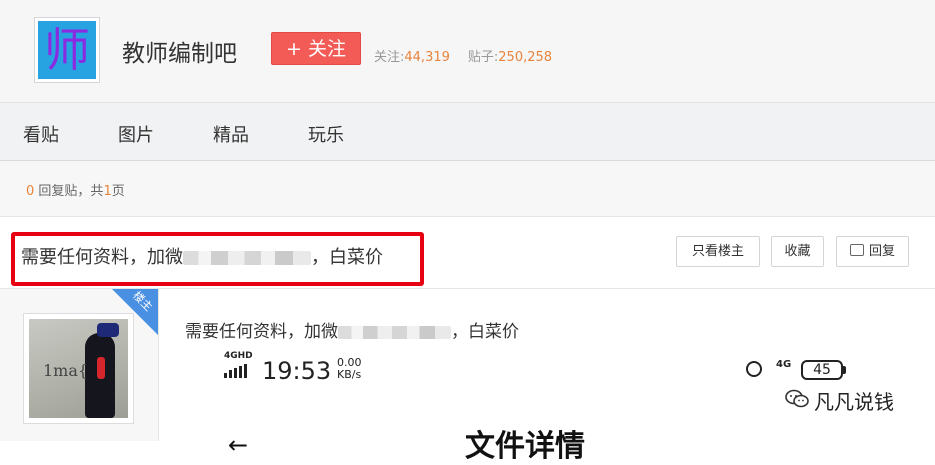  I want to click on avatar-scrawl: 1ma{, so click(66, 370).